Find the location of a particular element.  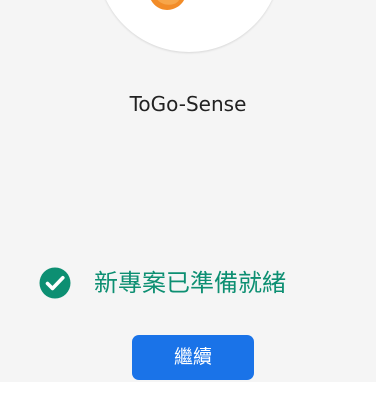

app-logo-icon is located at coordinates (168, 5).